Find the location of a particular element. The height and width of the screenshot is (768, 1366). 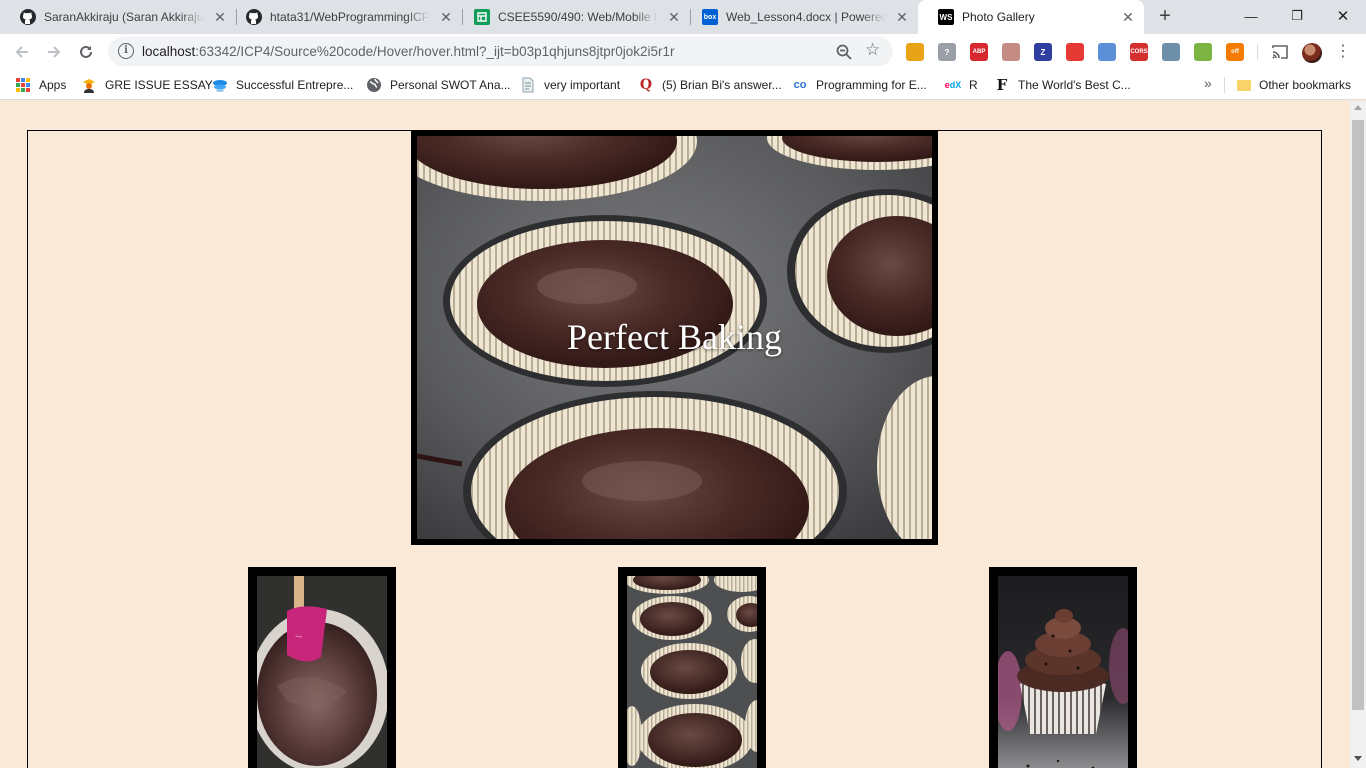

google-sheets-icon is located at coordinates (482, 17).